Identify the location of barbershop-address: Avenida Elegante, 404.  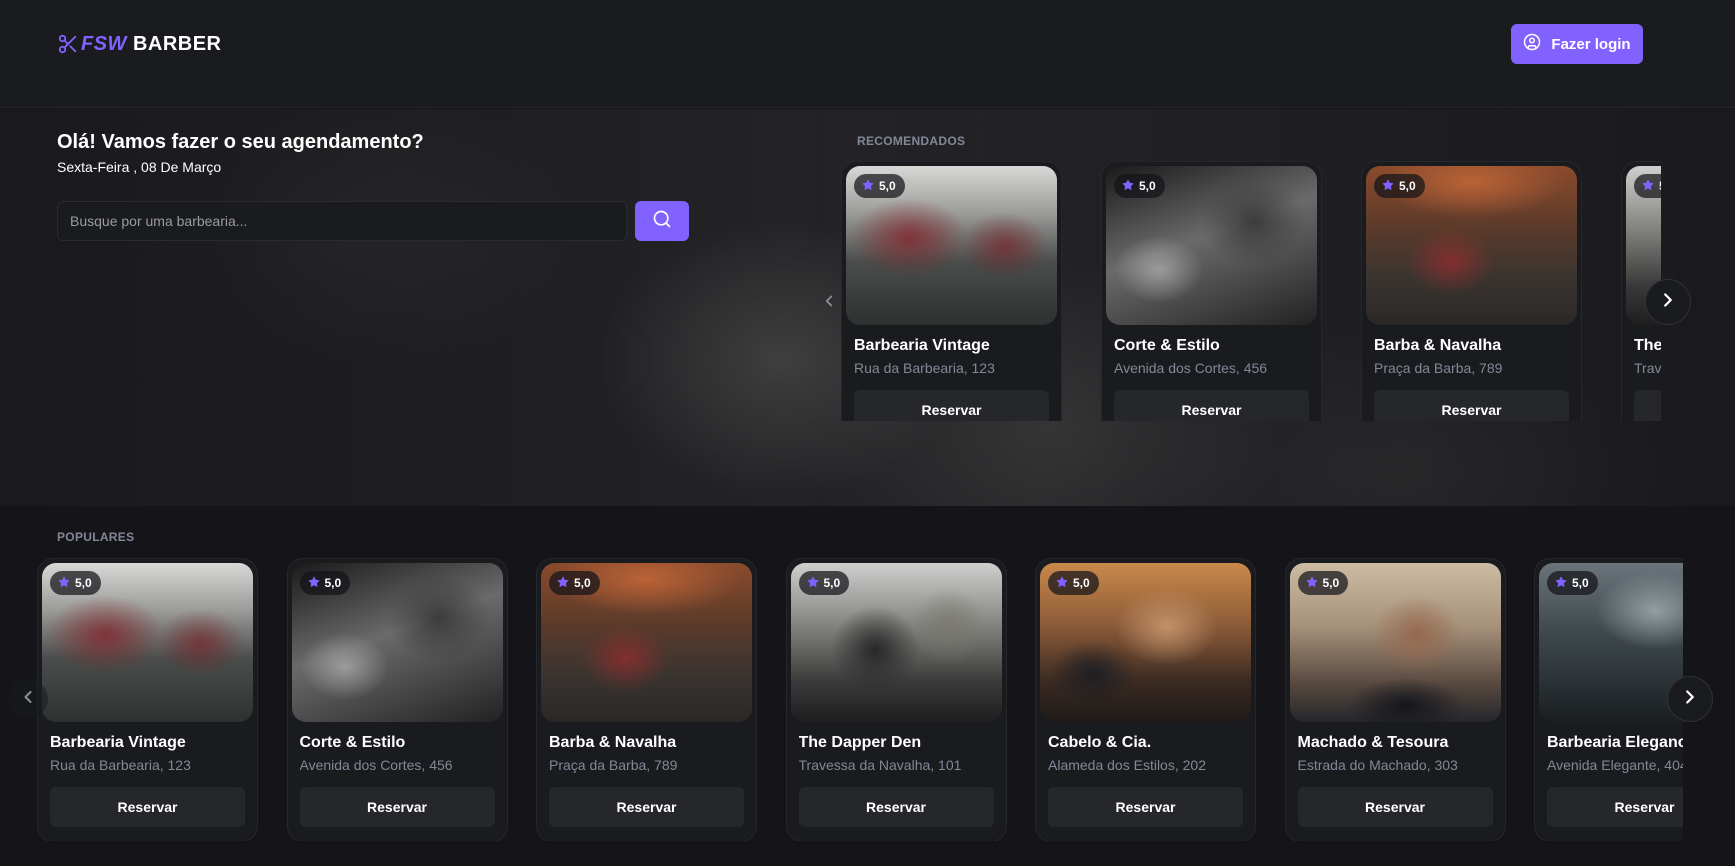
(1615, 765).